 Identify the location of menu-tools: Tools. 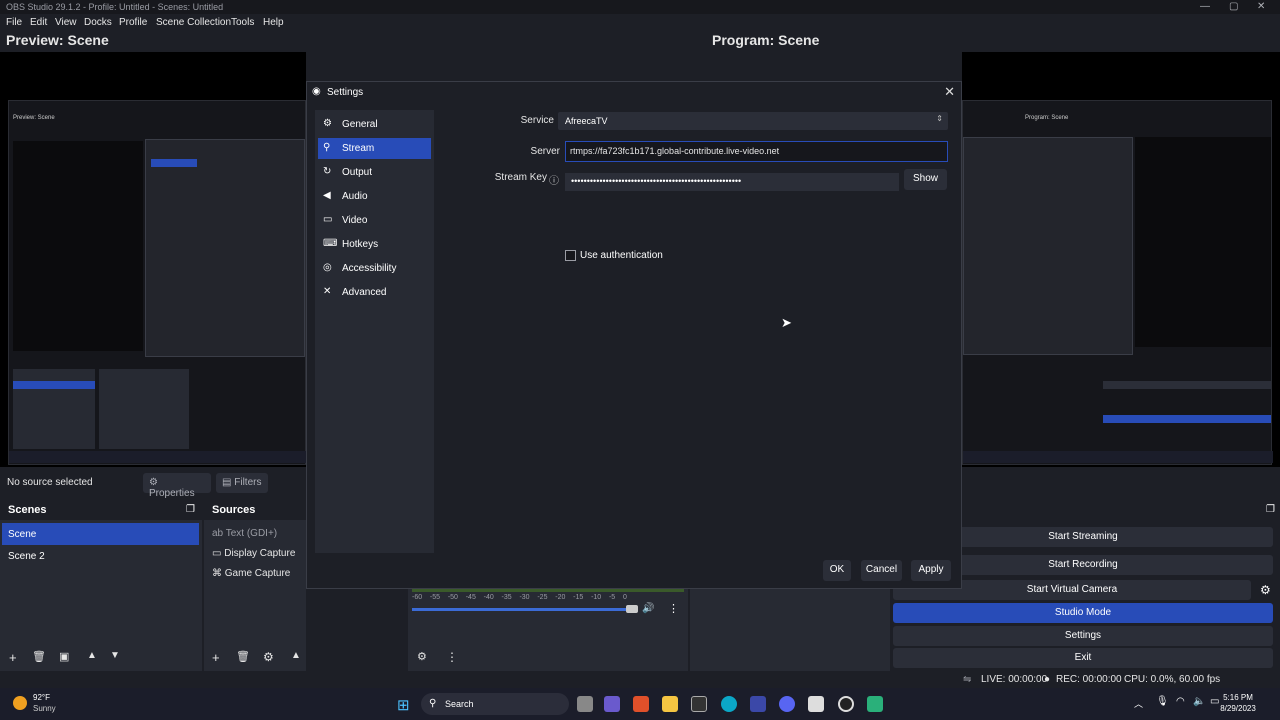
(242, 22).